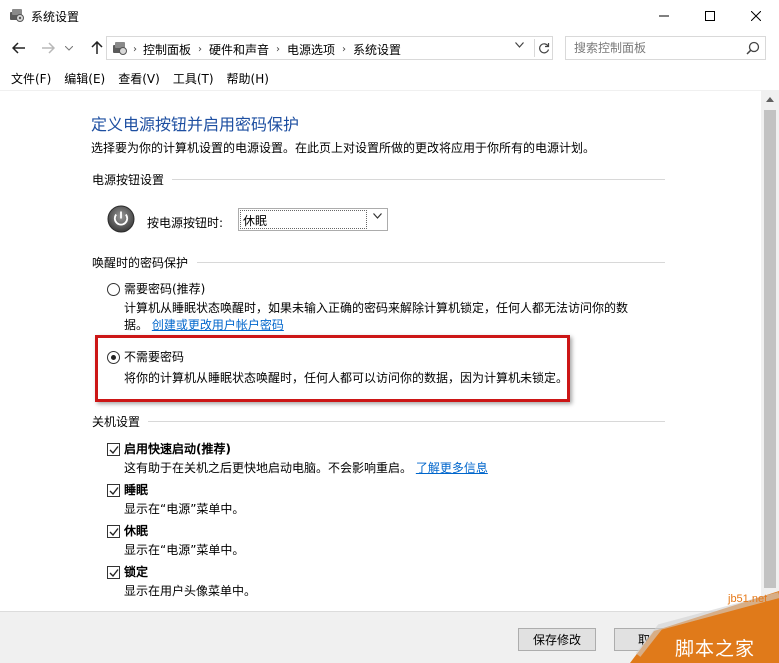 The image size is (779, 663). Describe the element at coordinates (377, 49) in the screenshot. I see `breadcrumb-system-settings: 系统设置` at that location.